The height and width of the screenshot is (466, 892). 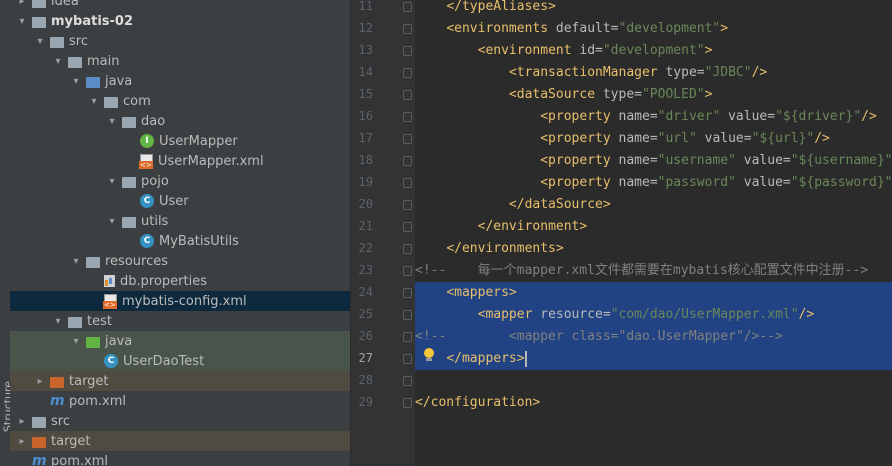 What do you see at coordinates (65, 4) in the screenshot?
I see `tree-item-label: idea` at bounding box center [65, 4].